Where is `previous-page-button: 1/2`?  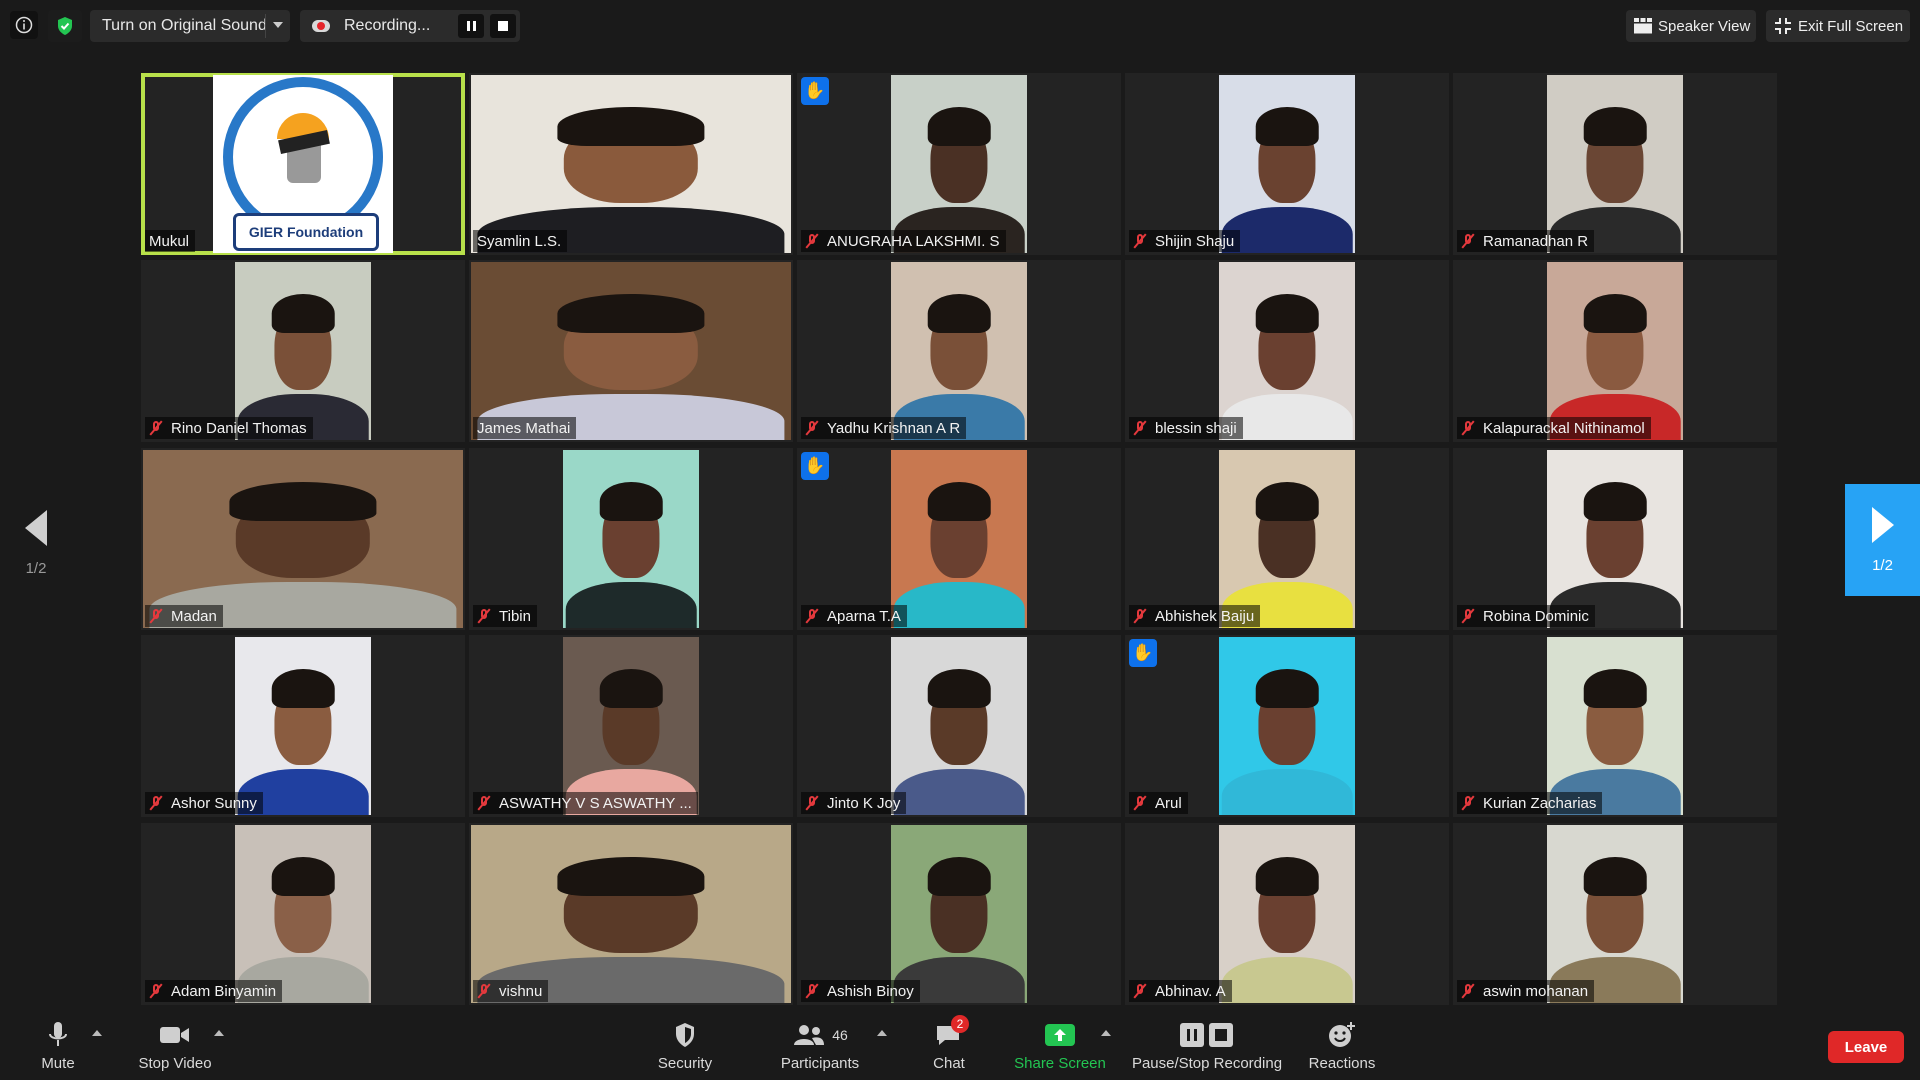
previous-page-button: 1/2 is located at coordinates (36, 543).